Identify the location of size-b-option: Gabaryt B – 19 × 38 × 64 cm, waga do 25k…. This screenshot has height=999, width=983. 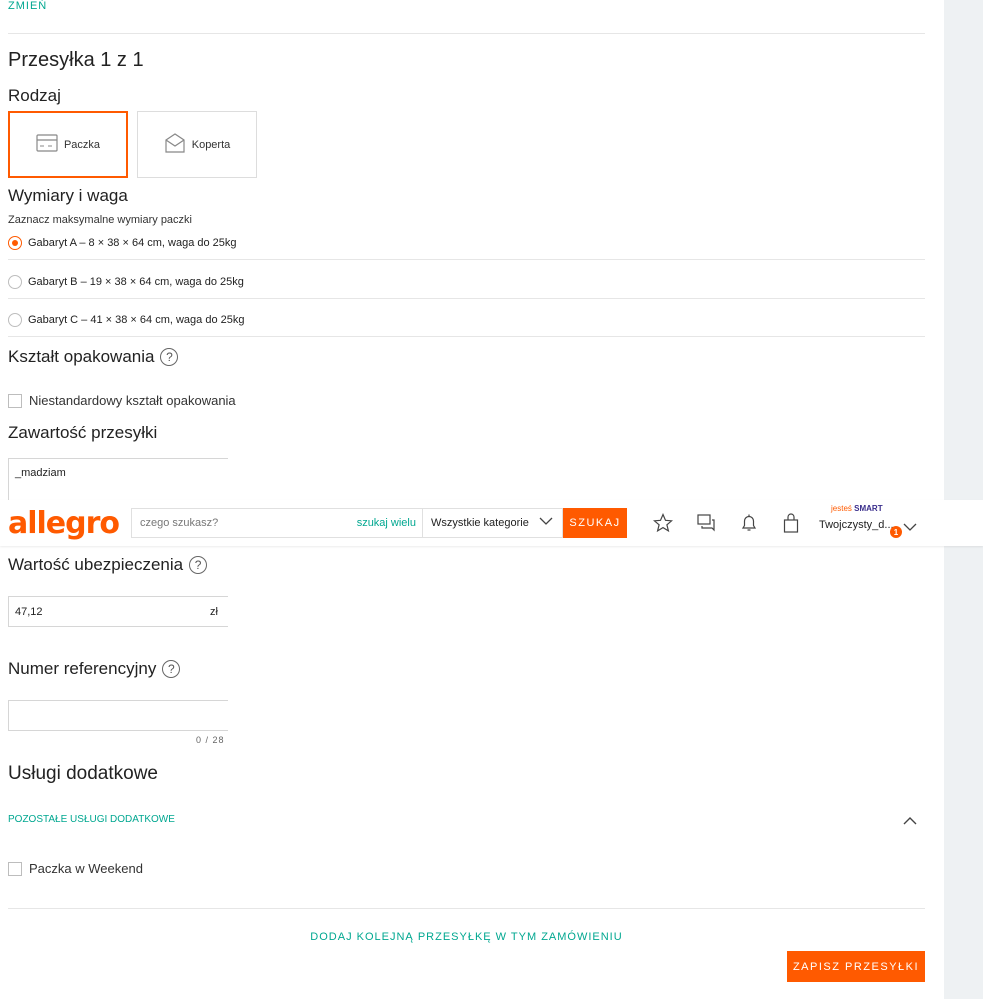
(126, 282).